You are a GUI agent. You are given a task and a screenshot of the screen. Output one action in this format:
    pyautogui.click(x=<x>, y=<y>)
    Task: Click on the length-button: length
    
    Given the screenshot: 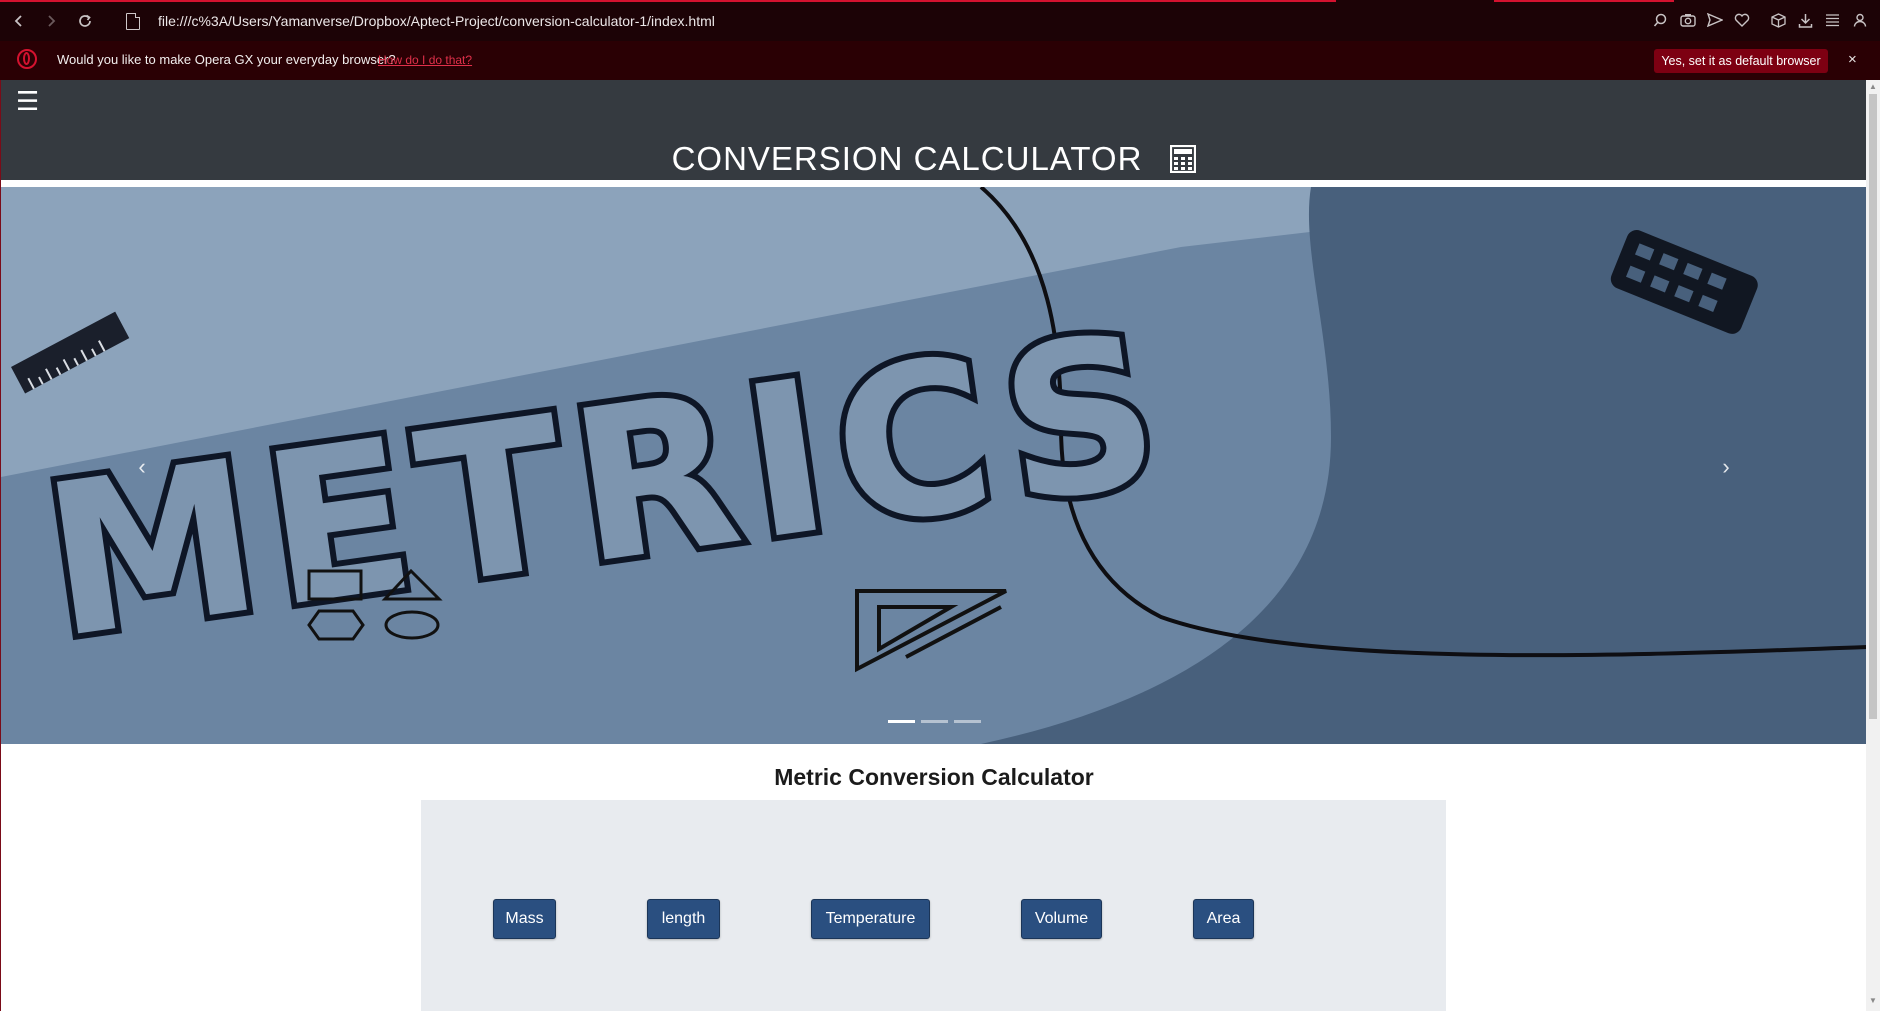 What is the action you would take?
    pyautogui.click(x=683, y=919)
    